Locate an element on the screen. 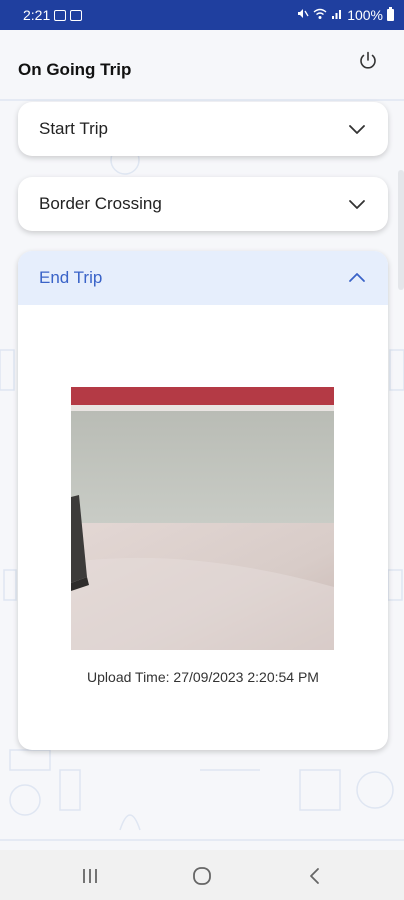 The width and height of the screenshot is (404, 900). accordion-label: Start Trip is located at coordinates (73, 128).